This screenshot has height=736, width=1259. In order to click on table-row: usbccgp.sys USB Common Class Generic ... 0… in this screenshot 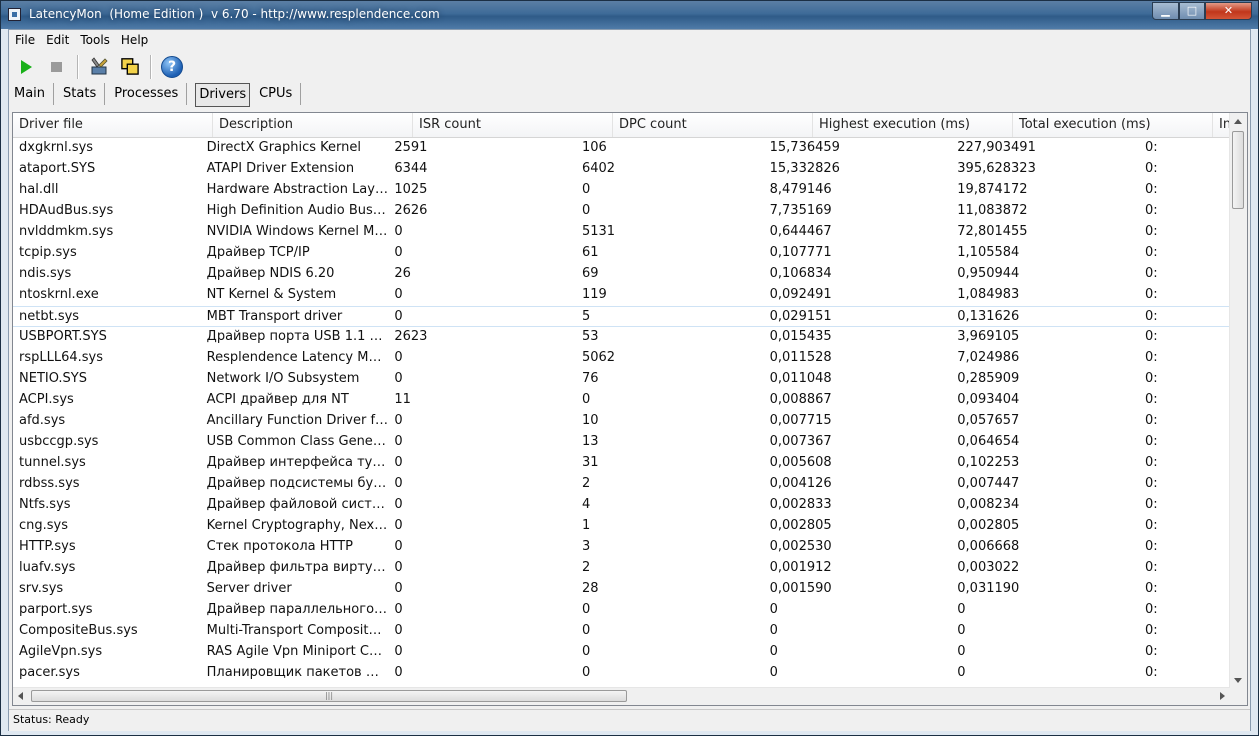, I will do `click(623, 442)`.